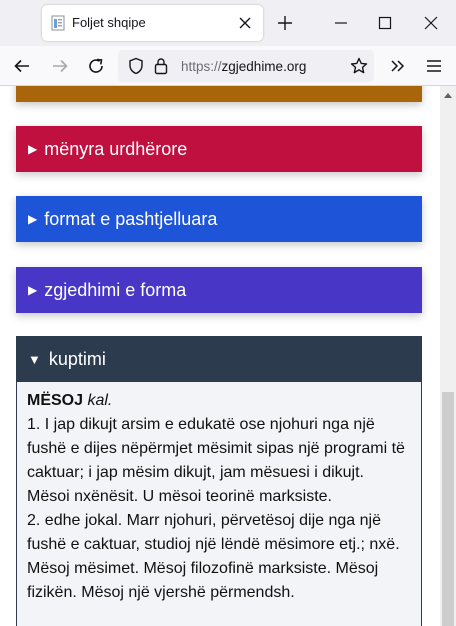 This screenshot has height=626, width=456. What do you see at coordinates (77, 358) in the screenshot?
I see `section-label: kuptimi` at bounding box center [77, 358].